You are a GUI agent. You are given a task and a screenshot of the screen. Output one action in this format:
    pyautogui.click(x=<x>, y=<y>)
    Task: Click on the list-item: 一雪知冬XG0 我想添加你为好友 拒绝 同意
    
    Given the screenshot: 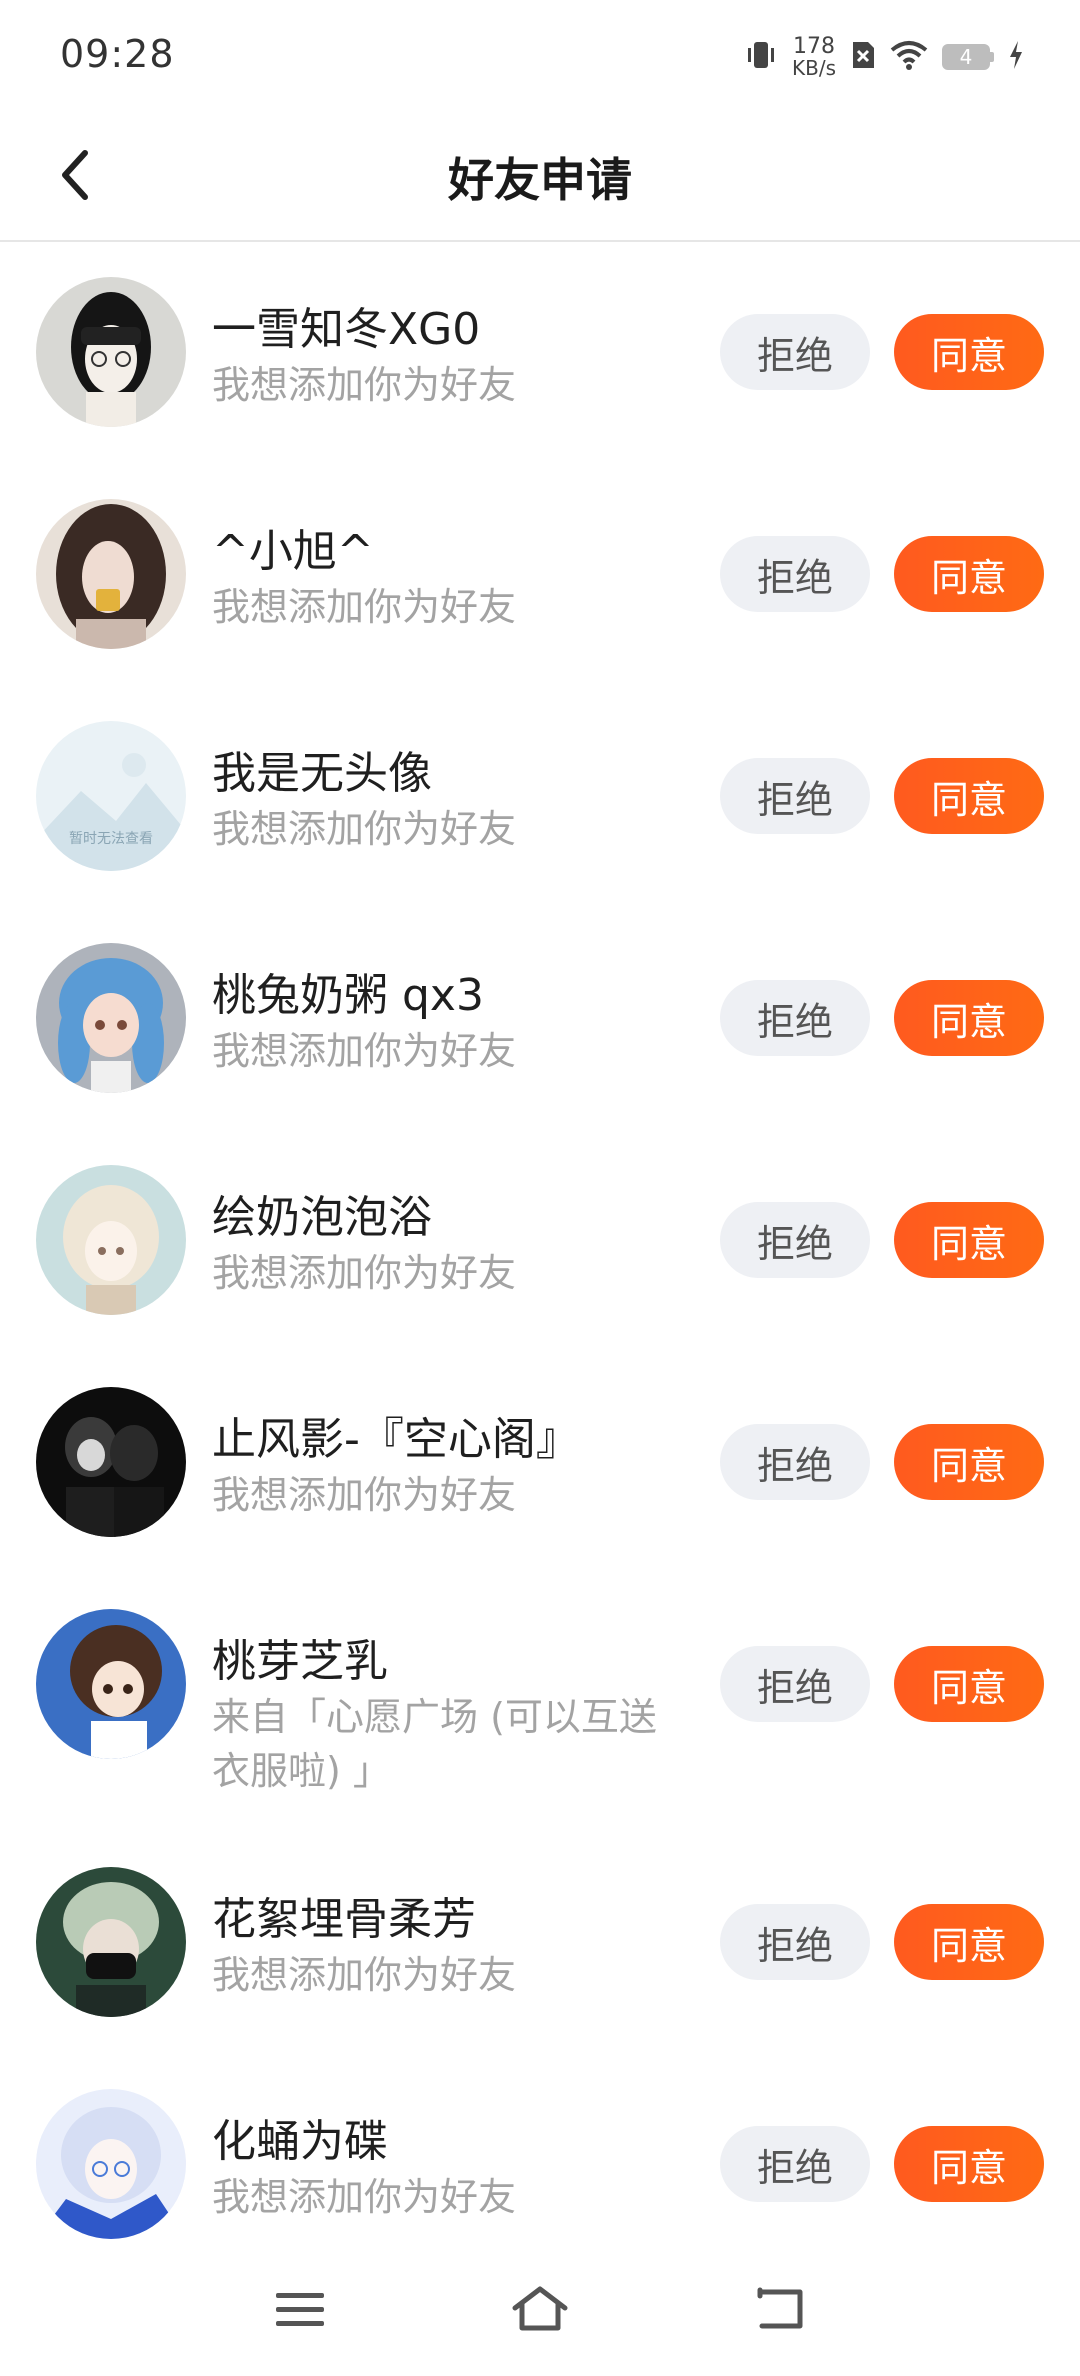 What is the action you would take?
    pyautogui.click(x=540, y=352)
    